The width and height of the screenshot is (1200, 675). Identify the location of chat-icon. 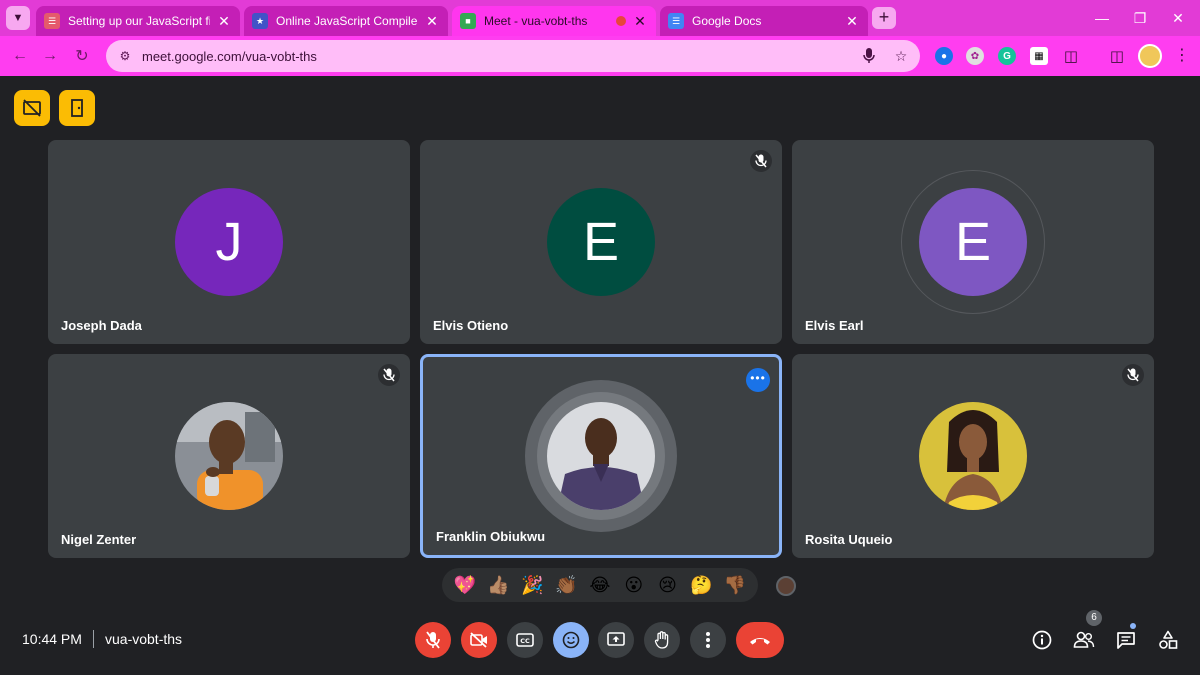
(1126, 640).